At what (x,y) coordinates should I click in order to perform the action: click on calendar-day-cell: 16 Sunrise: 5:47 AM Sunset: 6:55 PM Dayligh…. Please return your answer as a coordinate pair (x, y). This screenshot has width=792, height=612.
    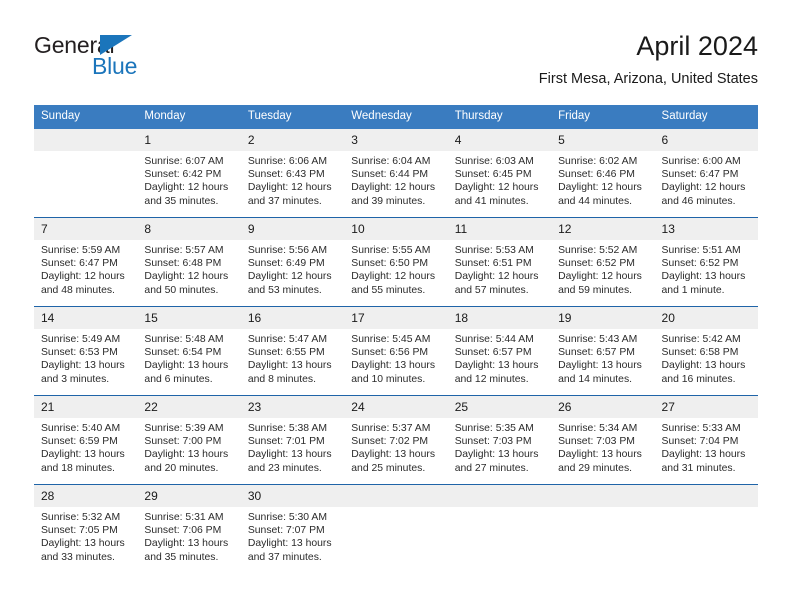
    Looking at the image, I should click on (292, 351).